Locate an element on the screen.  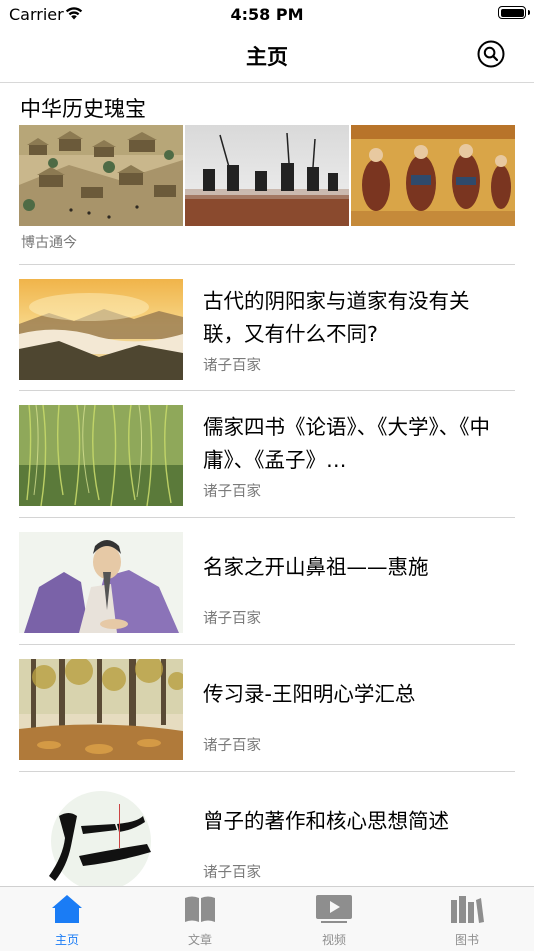
tab-label: 文章 is located at coordinates (199, 940).